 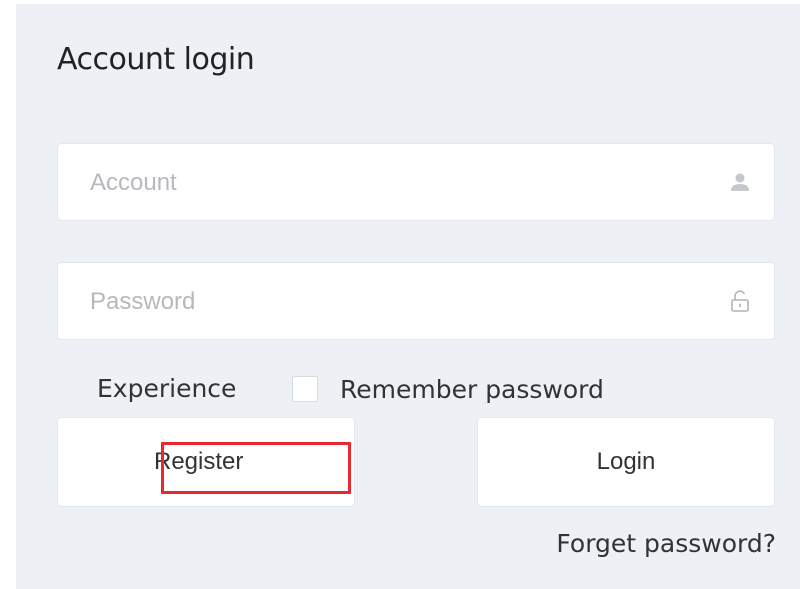 I want to click on register-button: Register, so click(x=206, y=462).